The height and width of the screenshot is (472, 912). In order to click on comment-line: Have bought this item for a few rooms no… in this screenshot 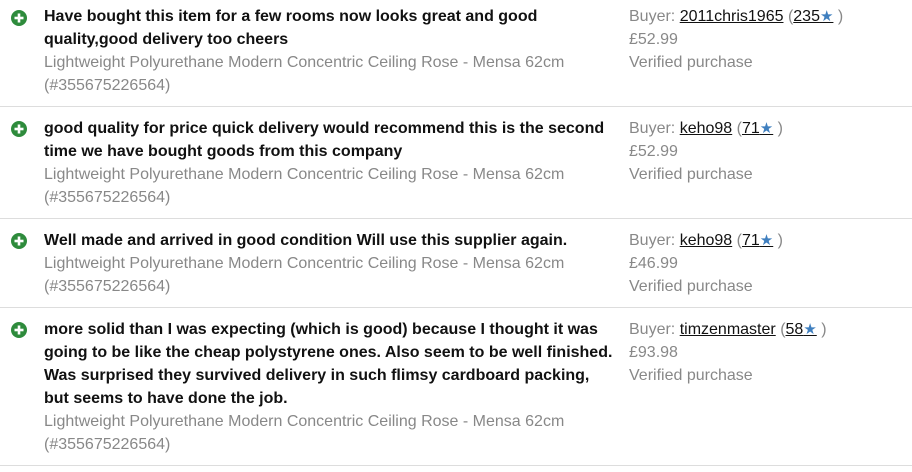, I will do `click(291, 16)`.